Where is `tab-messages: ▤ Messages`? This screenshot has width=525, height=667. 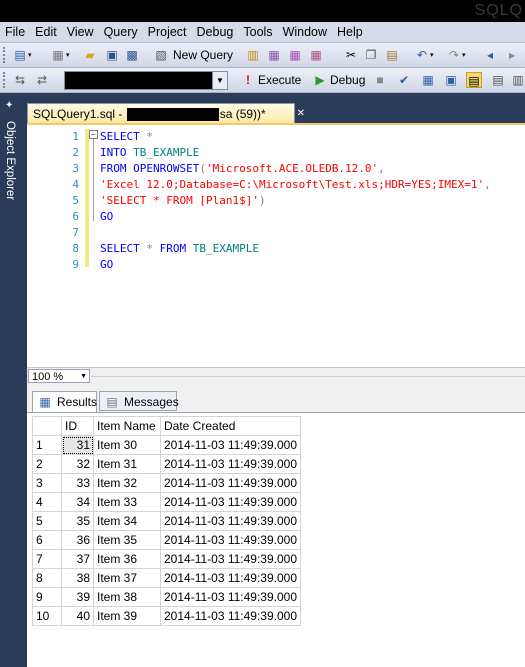
tab-messages: ▤ Messages is located at coordinates (139, 401).